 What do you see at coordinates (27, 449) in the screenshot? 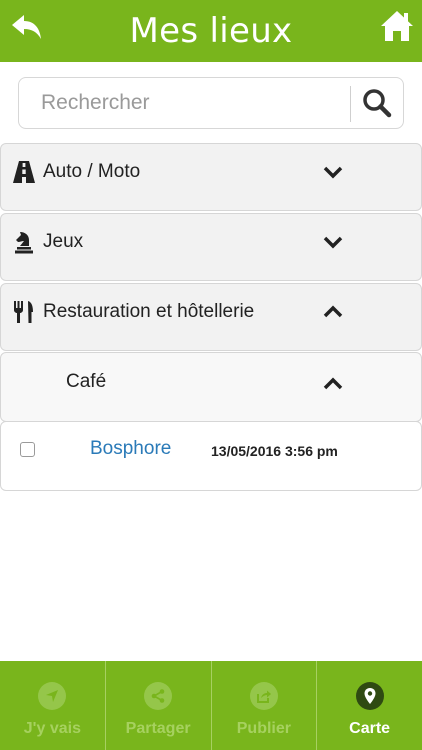
I see `place-checkbox` at bounding box center [27, 449].